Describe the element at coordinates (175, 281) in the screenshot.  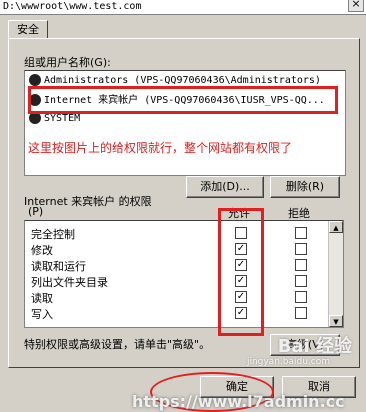
I see `table-row: 列出文件夹目录 ✓` at that location.